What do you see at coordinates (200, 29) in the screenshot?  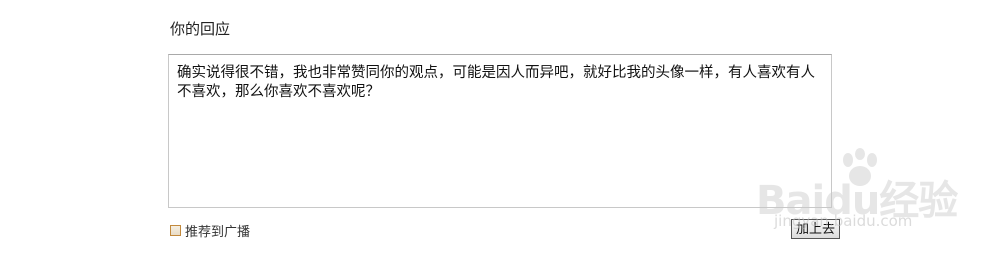 I see `reply-title: 你的回应` at bounding box center [200, 29].